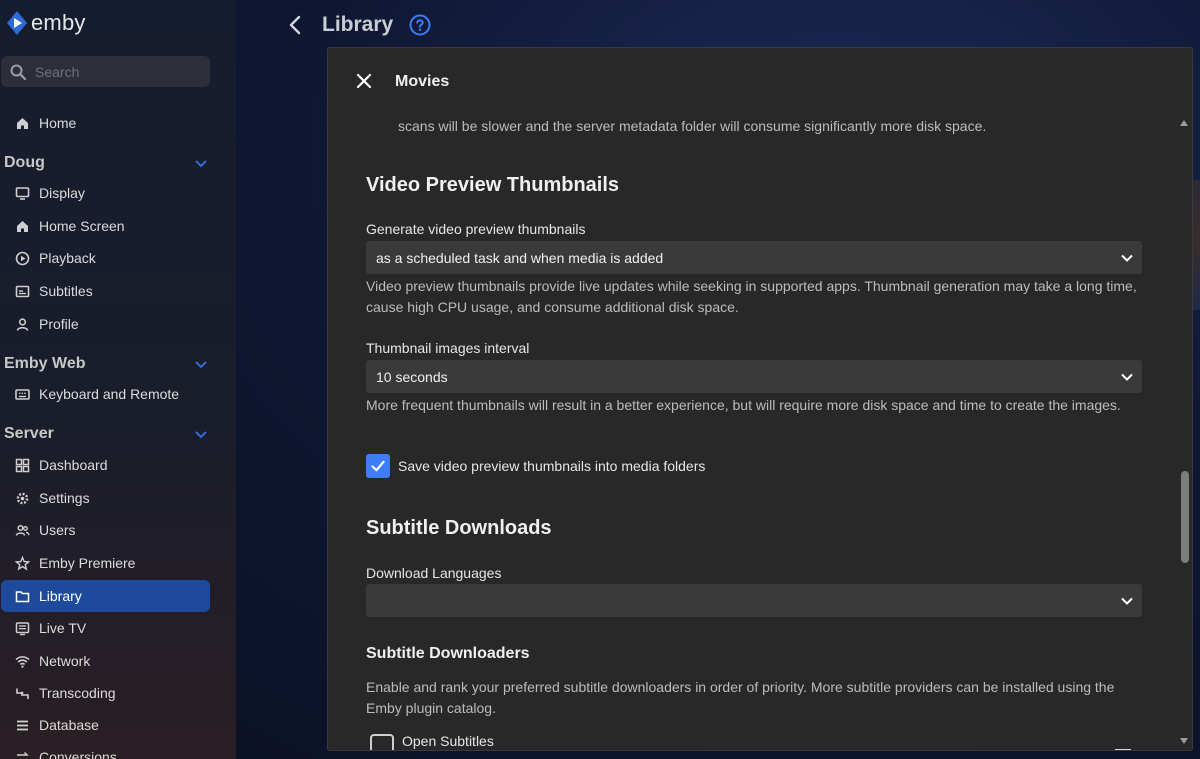  I want to click on scrollbar-thumb, so click(1185, 517).